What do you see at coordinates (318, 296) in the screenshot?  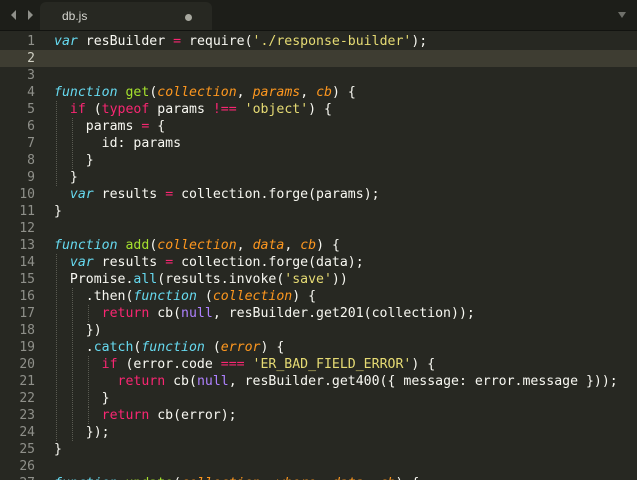 I see `code-line: 16 .then(function (collection) {` at bounding box center [318, 296].